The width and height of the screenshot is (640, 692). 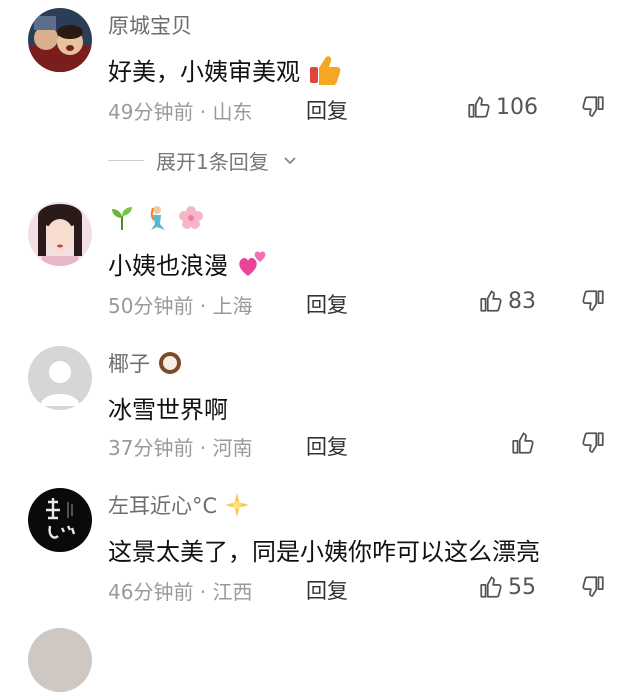 I want to click on like-button: 55, so click(x=507, y=587).